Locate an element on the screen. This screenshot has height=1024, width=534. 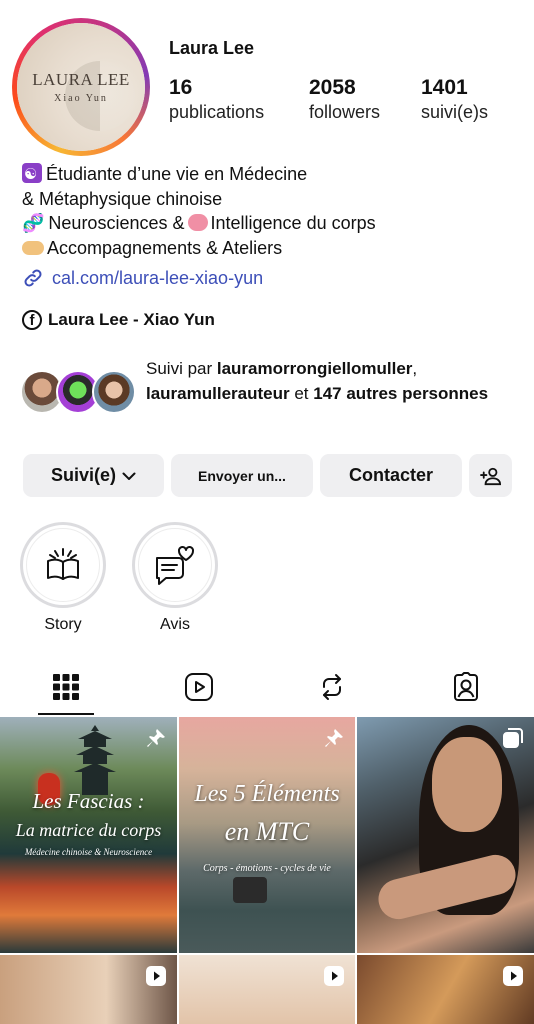
suggest-users-button is located at coordinates (490, 475).